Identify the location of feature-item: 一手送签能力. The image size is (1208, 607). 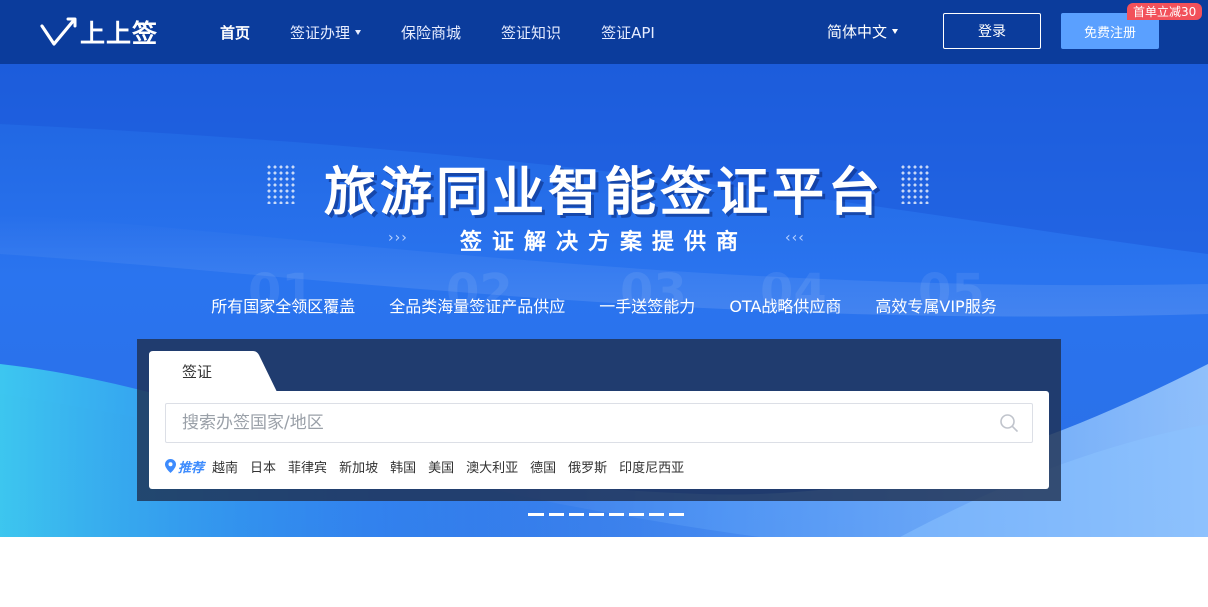
(647, 306).